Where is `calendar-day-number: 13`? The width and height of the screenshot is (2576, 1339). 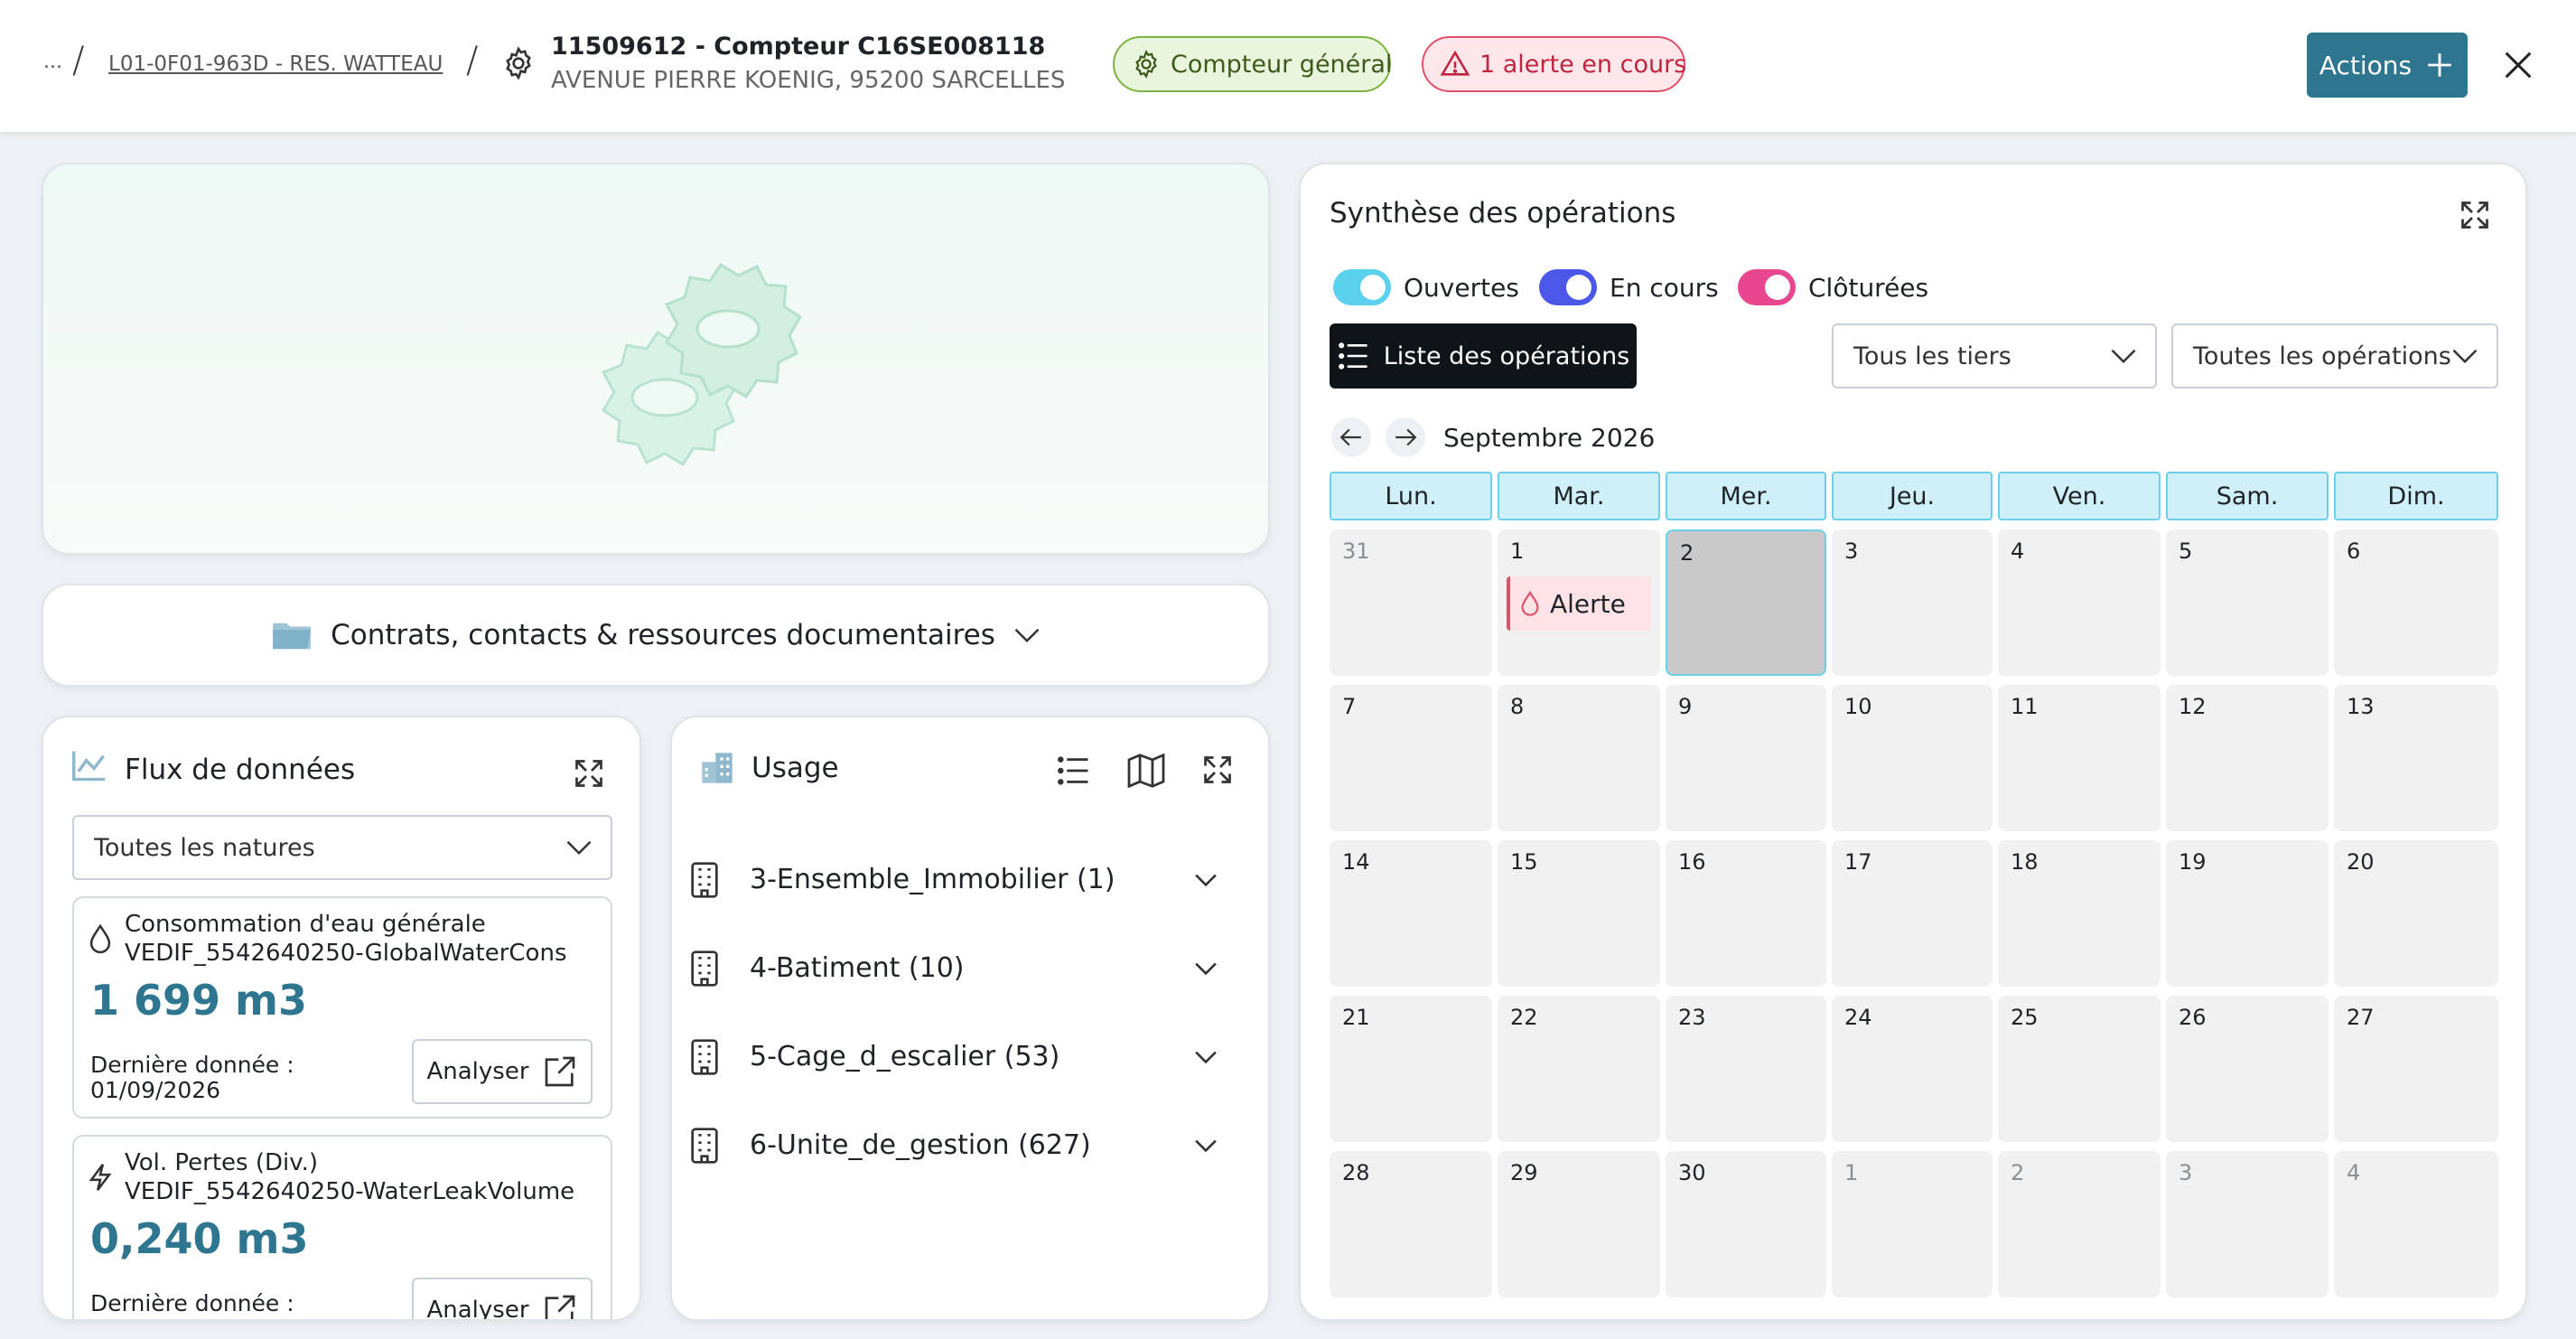
calendar-day-number: 13 is located at coordinates (2361, 706).